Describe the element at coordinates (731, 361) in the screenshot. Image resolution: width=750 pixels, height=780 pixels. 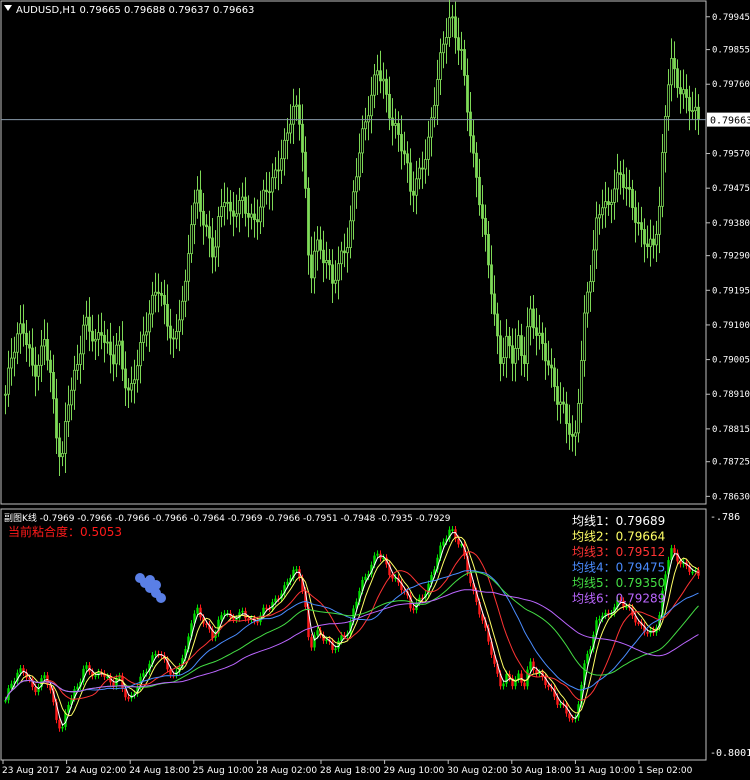
I see `price-tick-label: 0.79005` at that location.